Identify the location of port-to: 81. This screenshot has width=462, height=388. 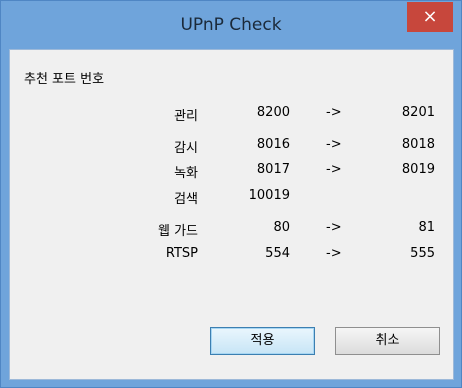
(426, 227).